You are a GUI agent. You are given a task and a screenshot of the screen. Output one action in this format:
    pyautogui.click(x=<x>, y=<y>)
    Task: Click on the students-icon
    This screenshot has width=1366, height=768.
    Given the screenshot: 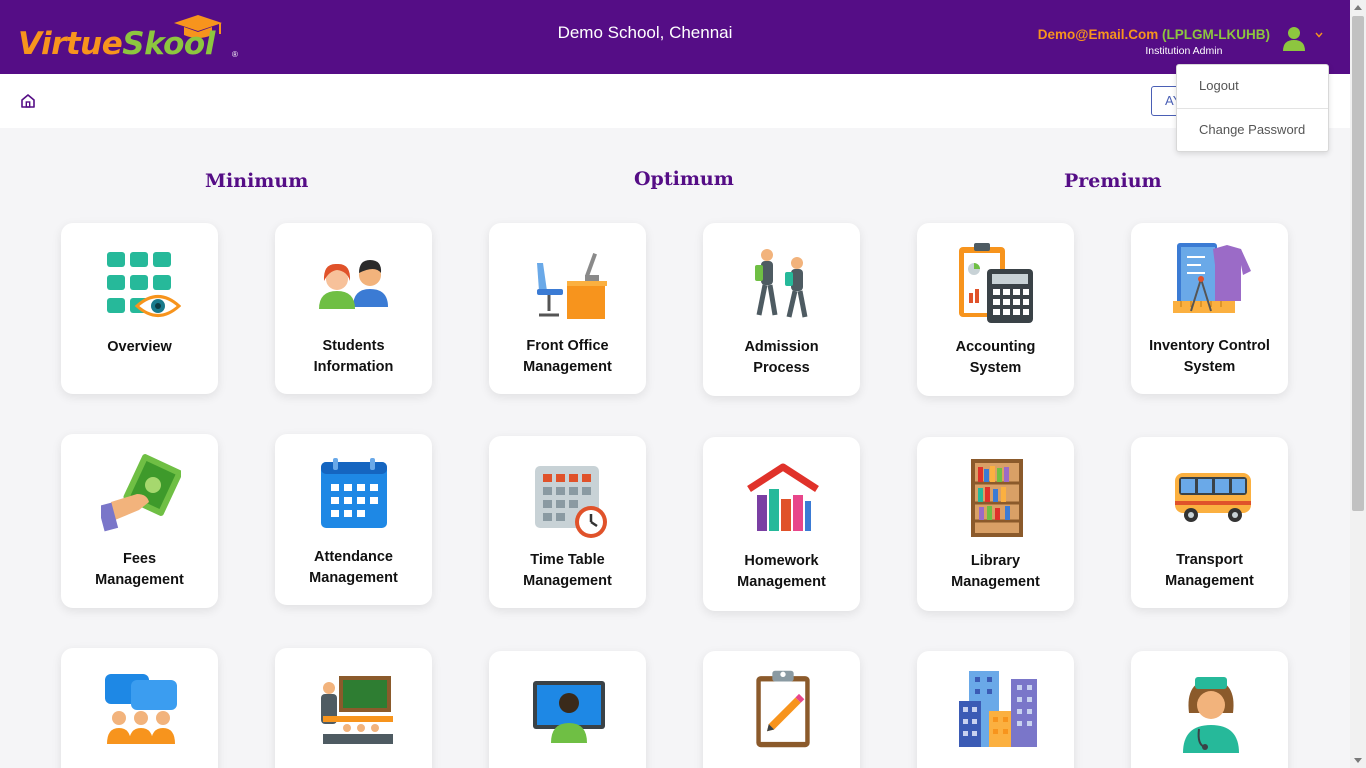 What is the action you would take?
    pyautogui.click(x=353, y=284)
    